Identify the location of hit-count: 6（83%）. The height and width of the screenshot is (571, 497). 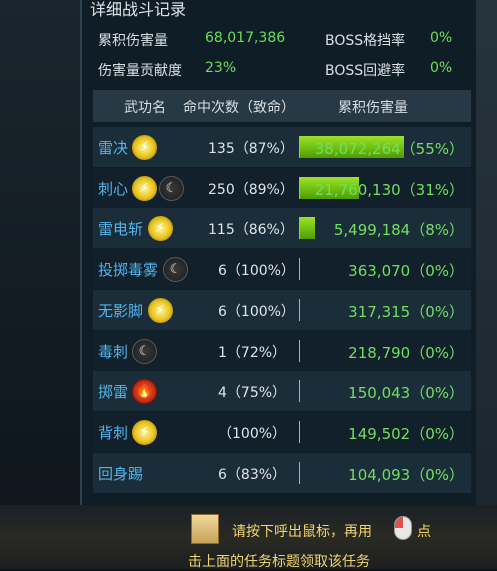
(252, 474).